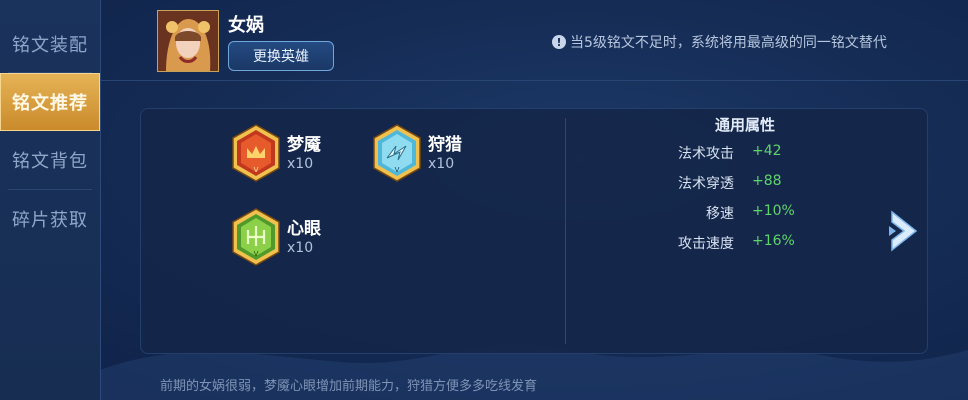 Image resolution: width=968 pixels, height=400 pixels. Describe the element at coordinates (767, 181) in the screenshot. I see `stat-value: +88` at that location.